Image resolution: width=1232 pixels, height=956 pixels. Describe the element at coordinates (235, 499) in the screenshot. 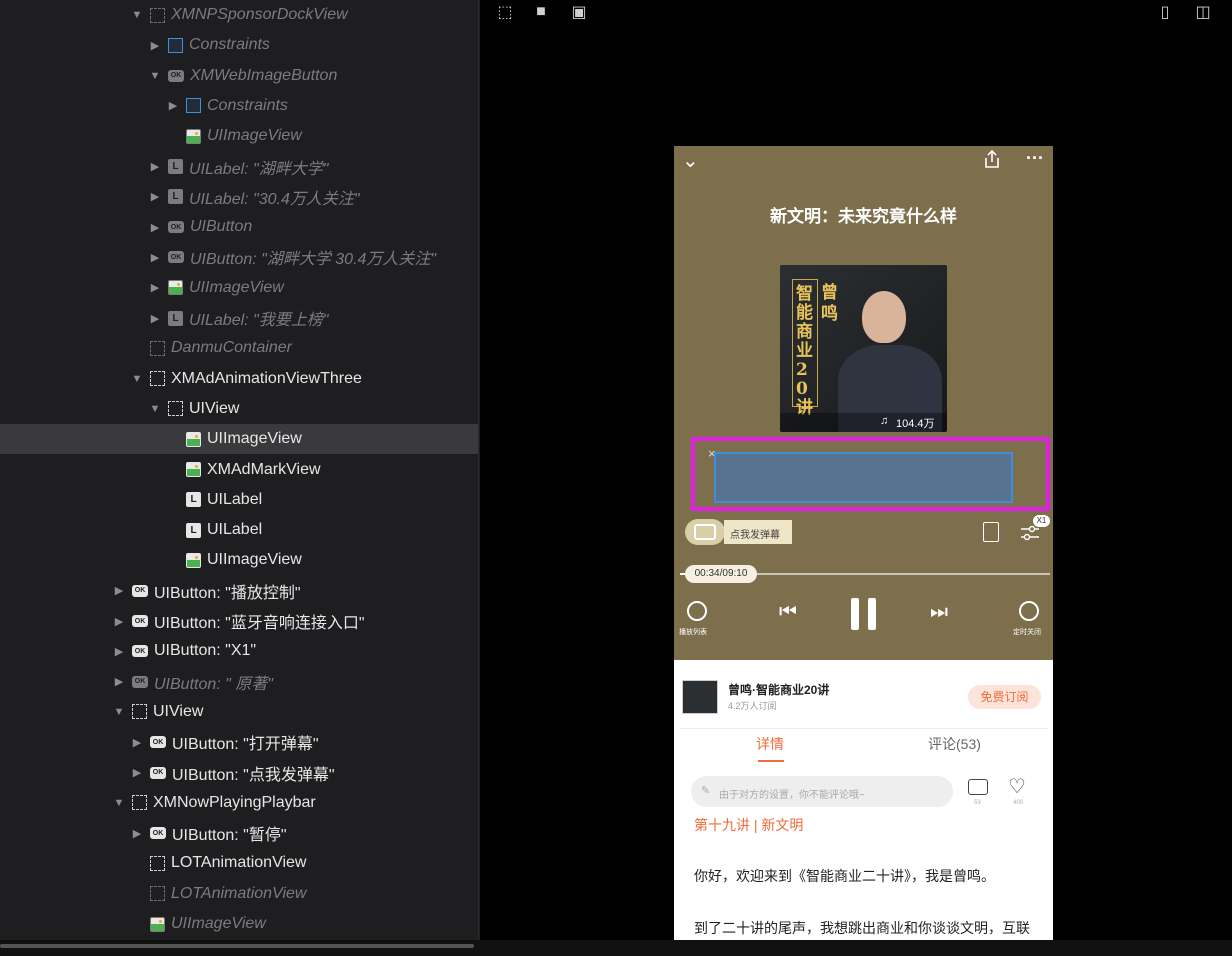

I see `hierarchy-row-label: UILabel` at that location.